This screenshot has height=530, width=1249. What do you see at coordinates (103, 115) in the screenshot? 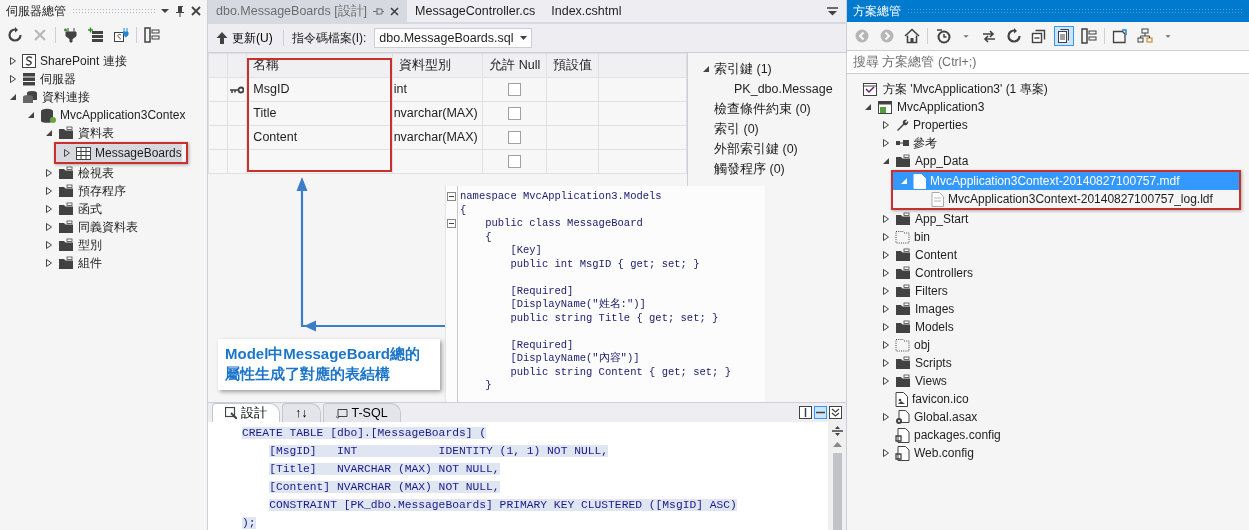
I see `tree-item: MvcApplication3Contex` at bounding box center [103, 115].